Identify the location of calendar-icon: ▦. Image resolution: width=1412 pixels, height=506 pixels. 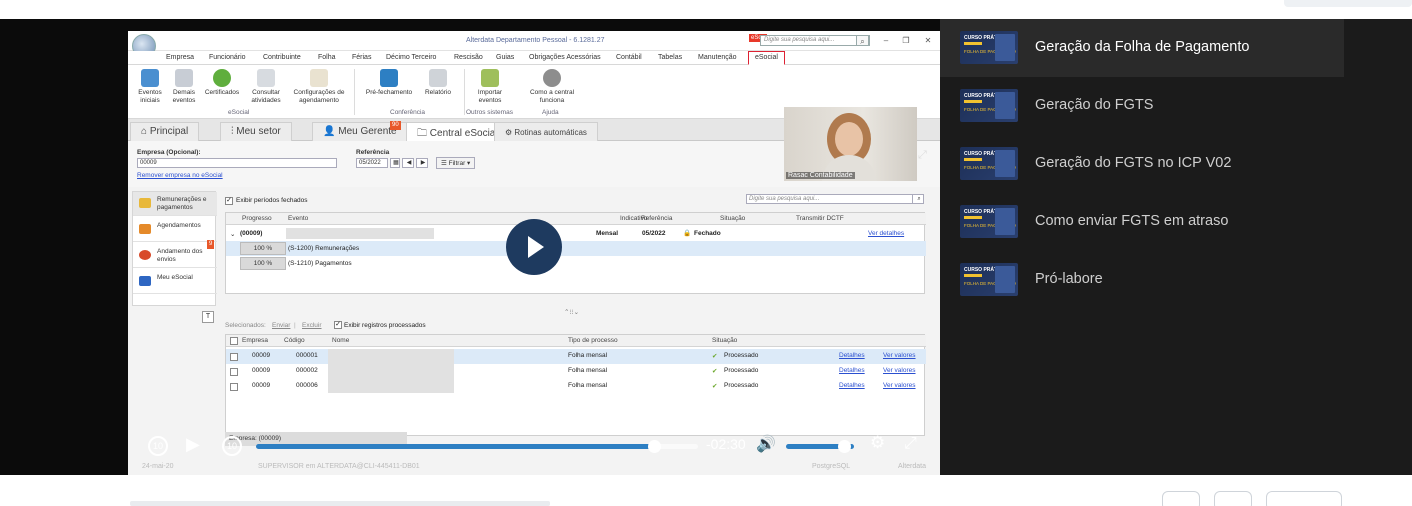
(395, 163).